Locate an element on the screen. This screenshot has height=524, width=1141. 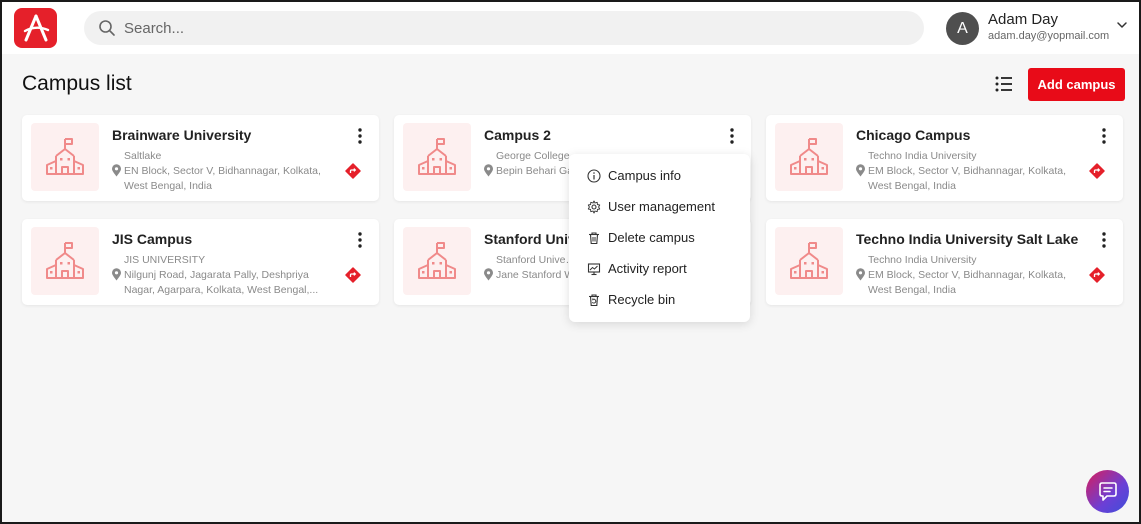
menu-item-recycle-bin: Recycle bin is located at coordinates (659, 299).